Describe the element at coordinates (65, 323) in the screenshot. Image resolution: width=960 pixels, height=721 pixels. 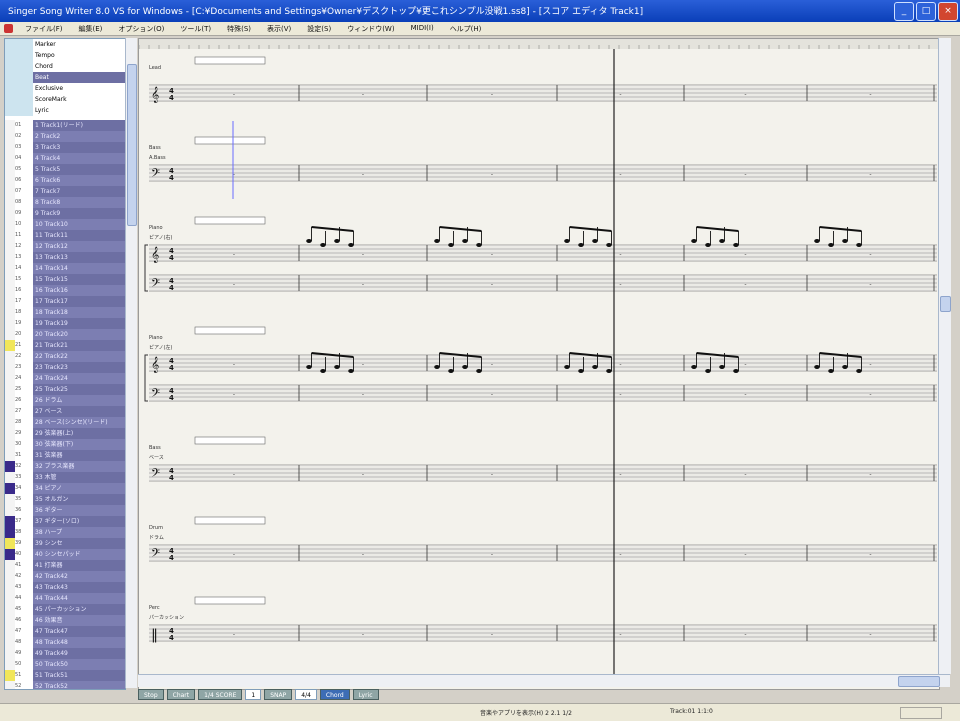
I see `track-item: 19 0001 19 Track19` at that location.